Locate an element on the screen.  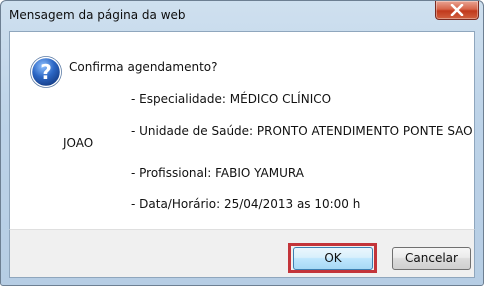
line-unidade-continued: JOAO is located at coordinates (78, 143).